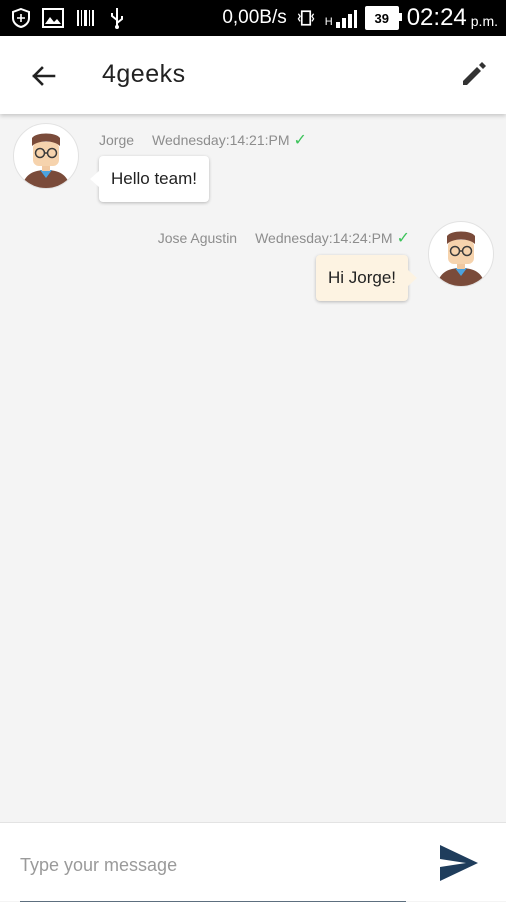  I want to click on message-timestamp: Wednesday:14:21:PM, so click(221, 140).